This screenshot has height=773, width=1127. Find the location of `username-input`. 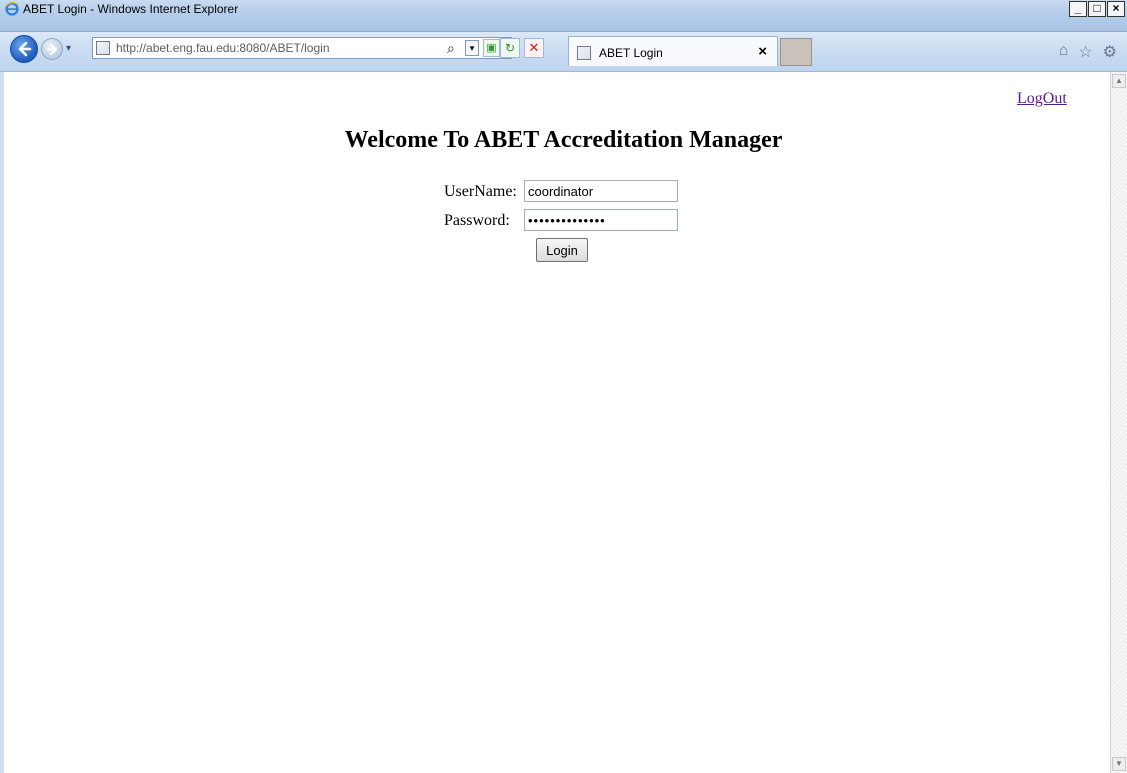

username-input is located at coordinates (601, 191).